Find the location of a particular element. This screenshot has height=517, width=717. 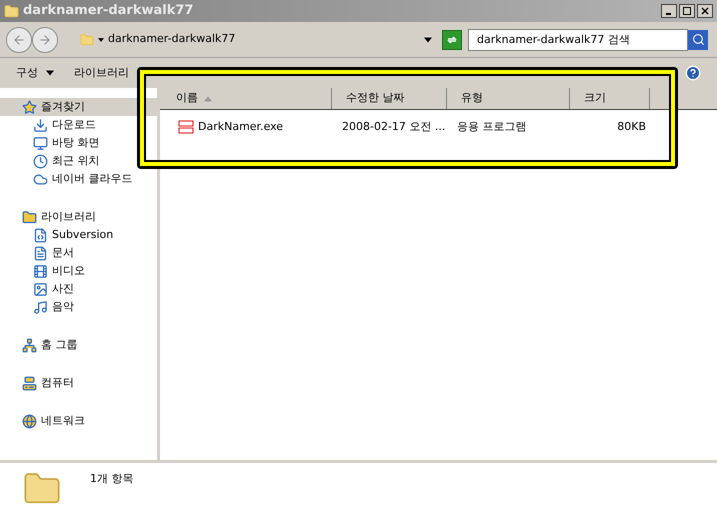

sidebar-item: 네이버 클라우드 is located at coordinates (78, 179).